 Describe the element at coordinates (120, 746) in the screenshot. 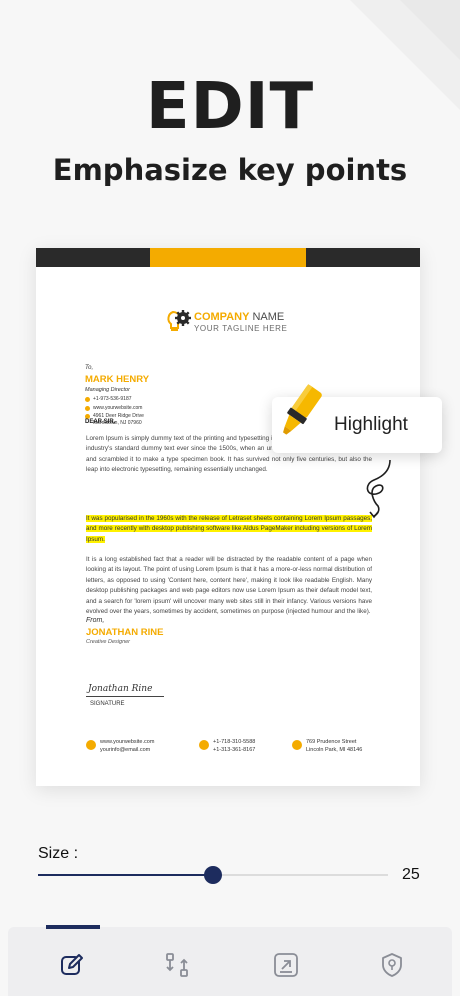

I see `footer-web: www.yourwebsite.com yourinfo@email.com` at that location.